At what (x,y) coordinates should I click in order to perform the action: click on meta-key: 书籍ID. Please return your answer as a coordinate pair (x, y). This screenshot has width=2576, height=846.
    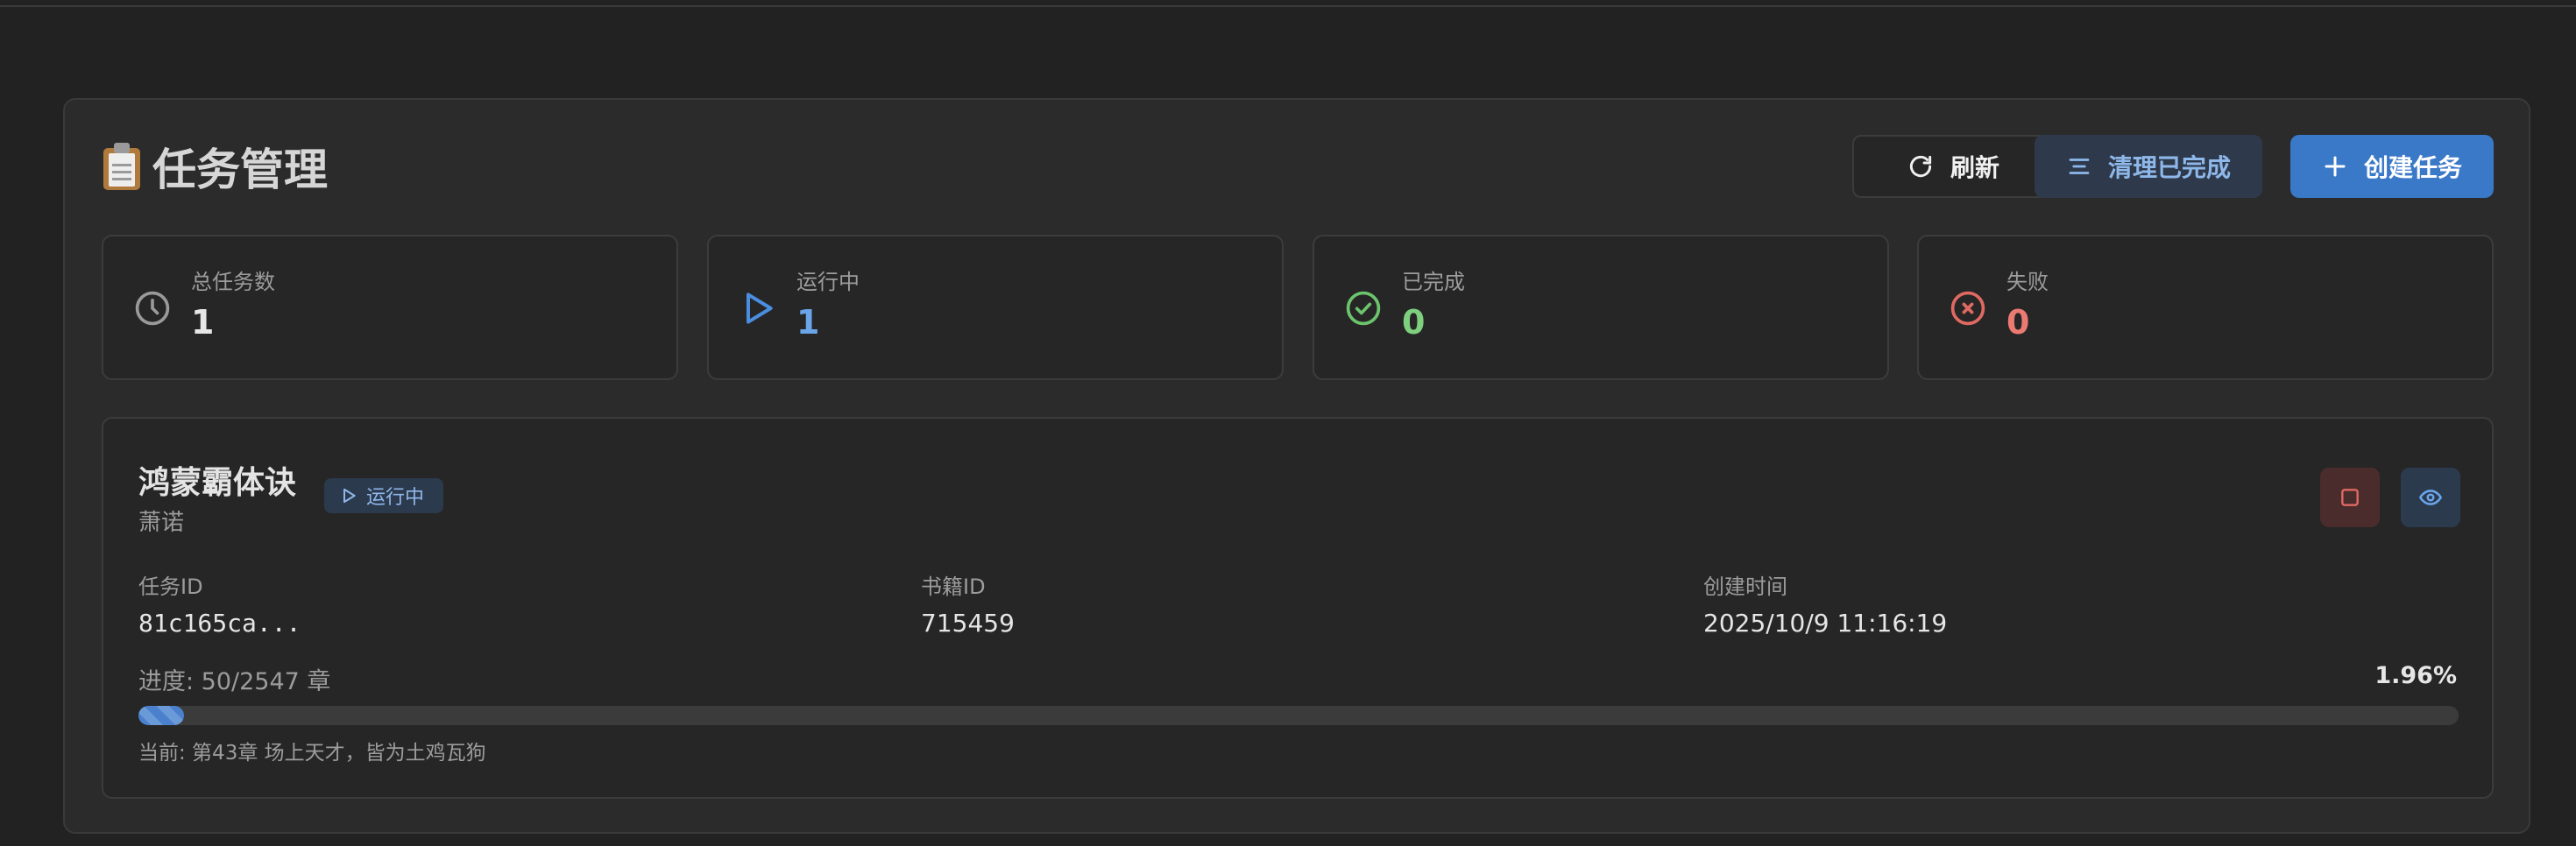
    Looking at the image, I should click on (953, 587).